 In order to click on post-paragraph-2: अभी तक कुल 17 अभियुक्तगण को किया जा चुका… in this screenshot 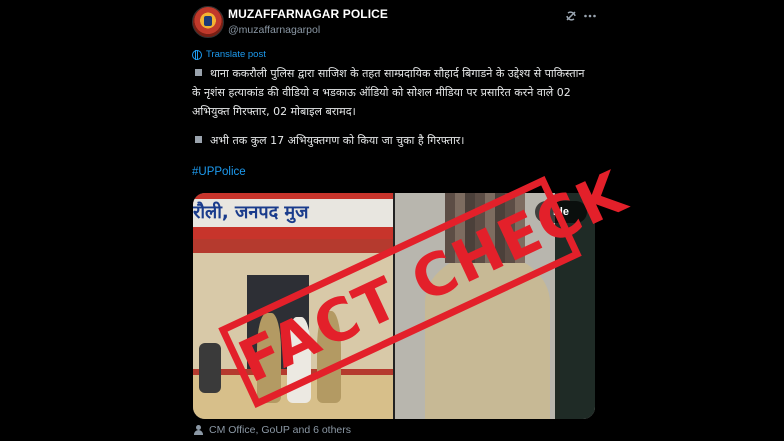, I will do `click(337, 140)`.